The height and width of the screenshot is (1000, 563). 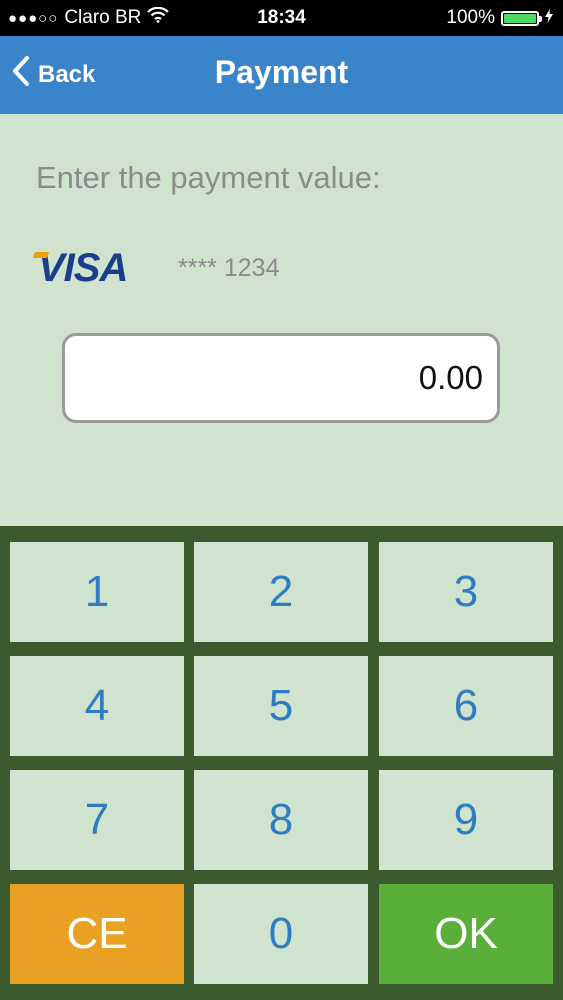 What do you see at coordinates (549, 18) in the screenshot?
I see `charging-icon` at bounding box center [549, 18].